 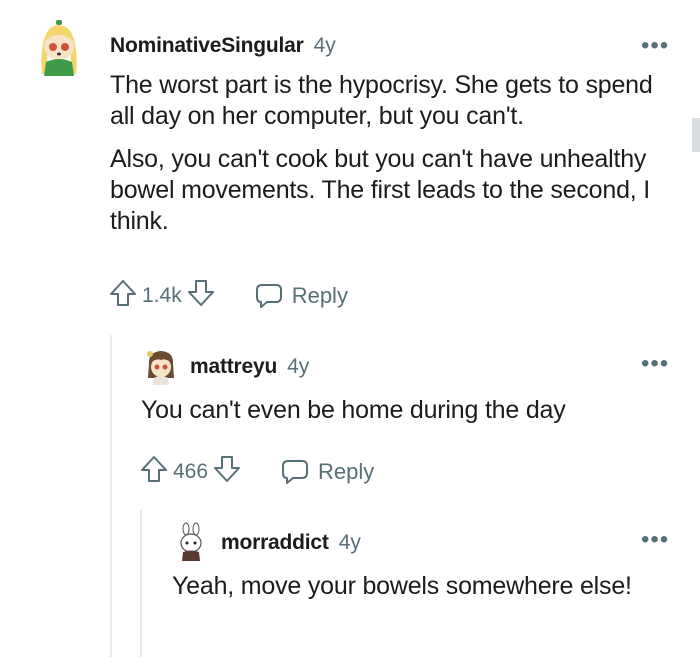 What do you see at coordinates (256, 472) in the screenshot?
I see `comment-actions: 466 Reply` at bounding box center [256, 472].